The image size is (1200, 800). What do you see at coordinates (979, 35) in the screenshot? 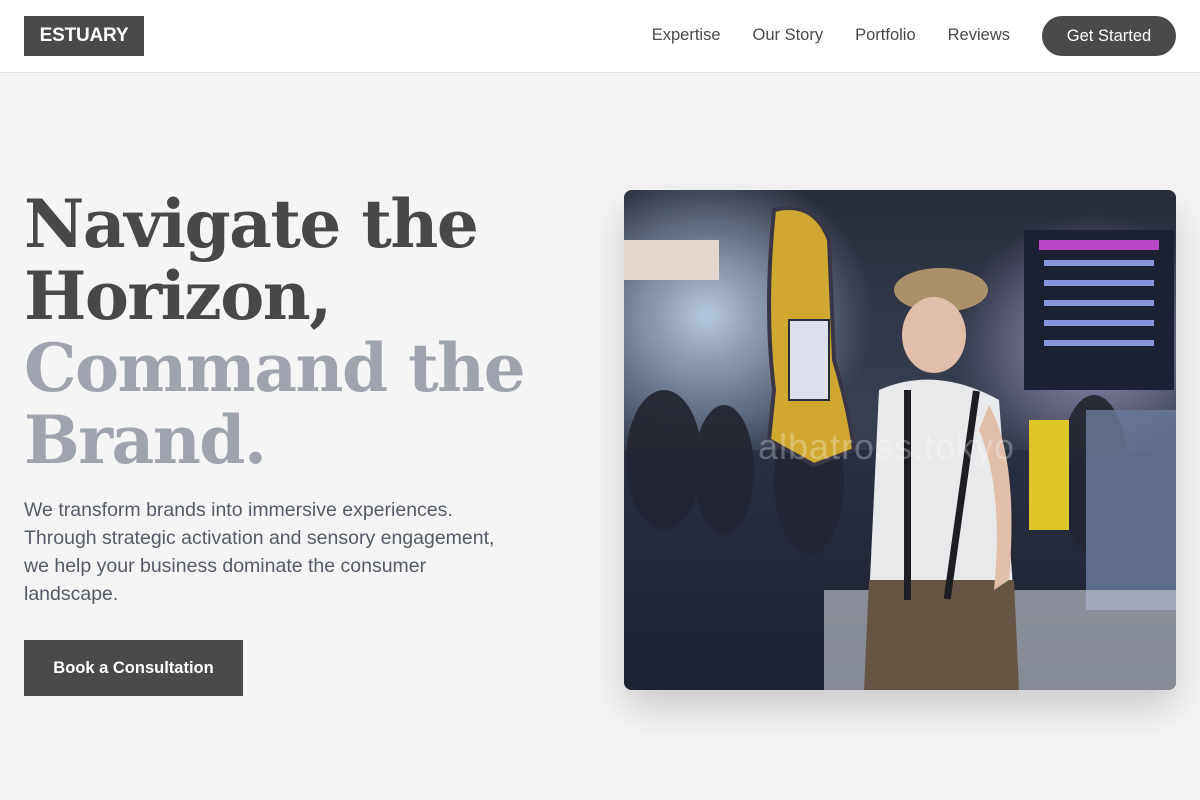
I see `nav-link-reviews: Reviews` at bounding box center [979, 35].